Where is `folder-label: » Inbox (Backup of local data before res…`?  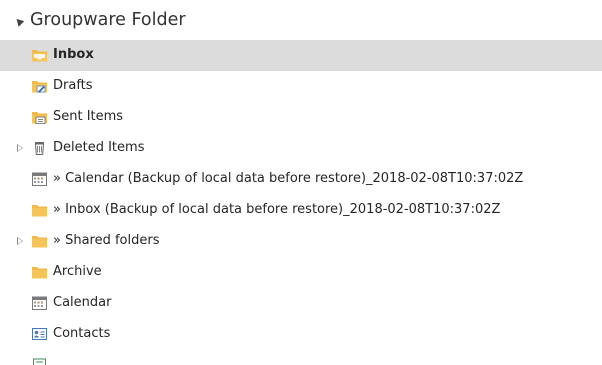
folder-label: » Inbox (Backup of local data before res… is located at coordinates (277, 209).